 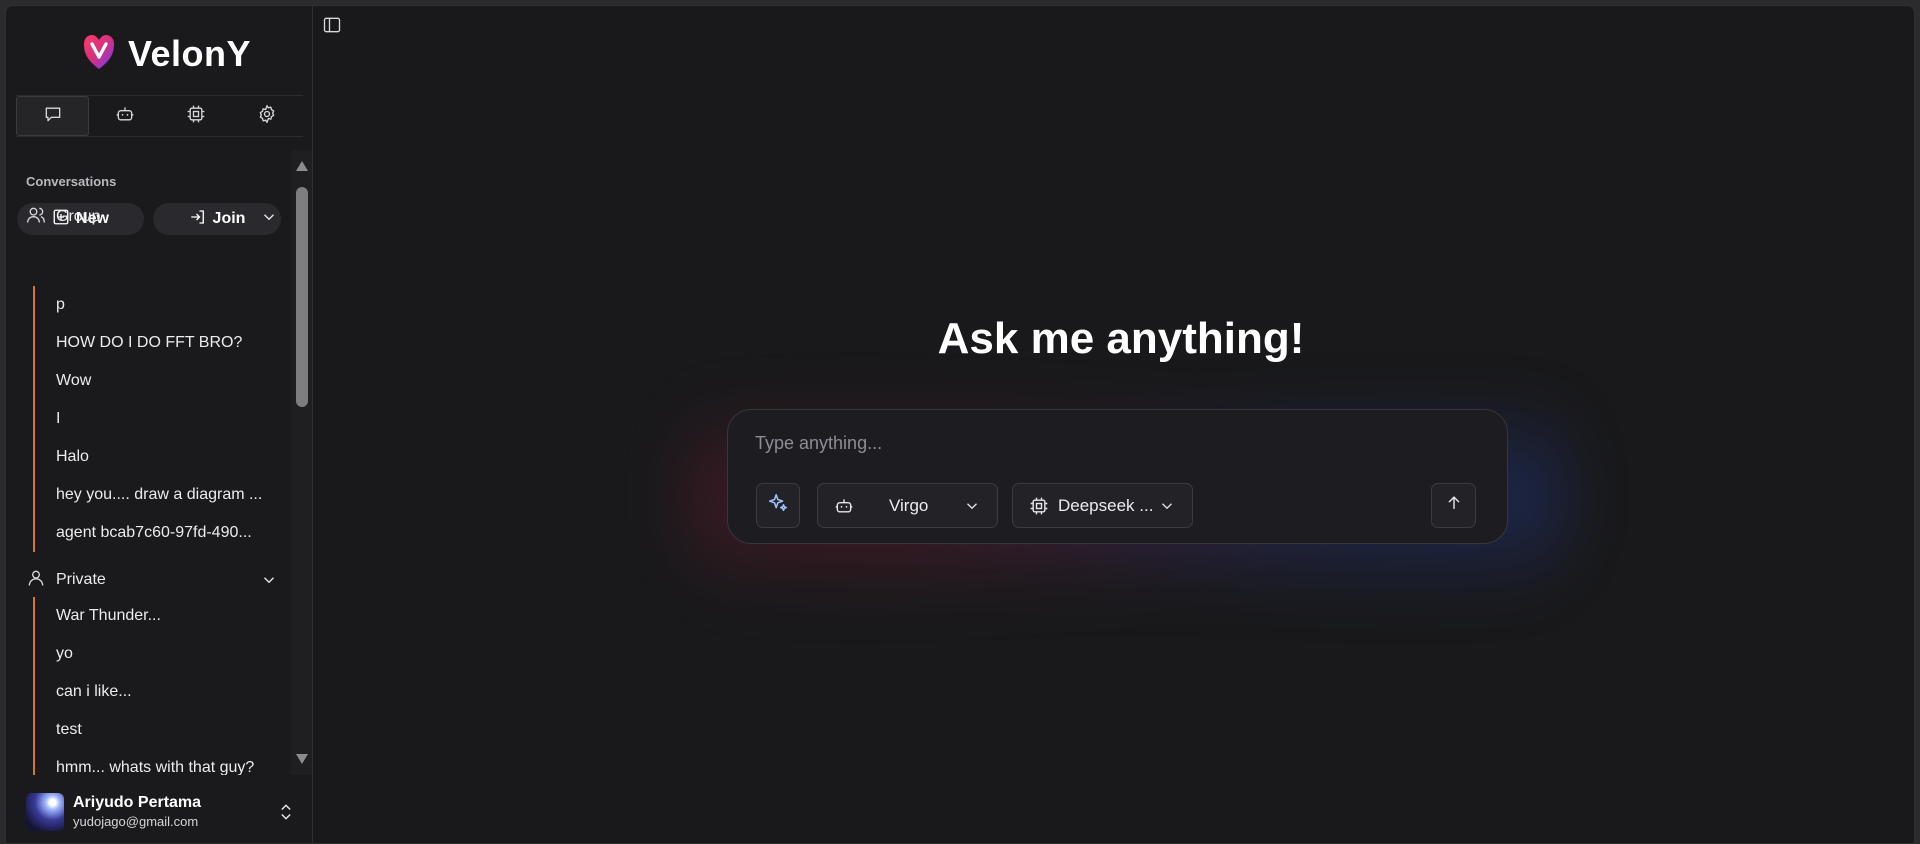 What do you see at coordinates (156, 381) in the screenshot?
I see `conversation-item: Wow` at bounding box center [156, 381].